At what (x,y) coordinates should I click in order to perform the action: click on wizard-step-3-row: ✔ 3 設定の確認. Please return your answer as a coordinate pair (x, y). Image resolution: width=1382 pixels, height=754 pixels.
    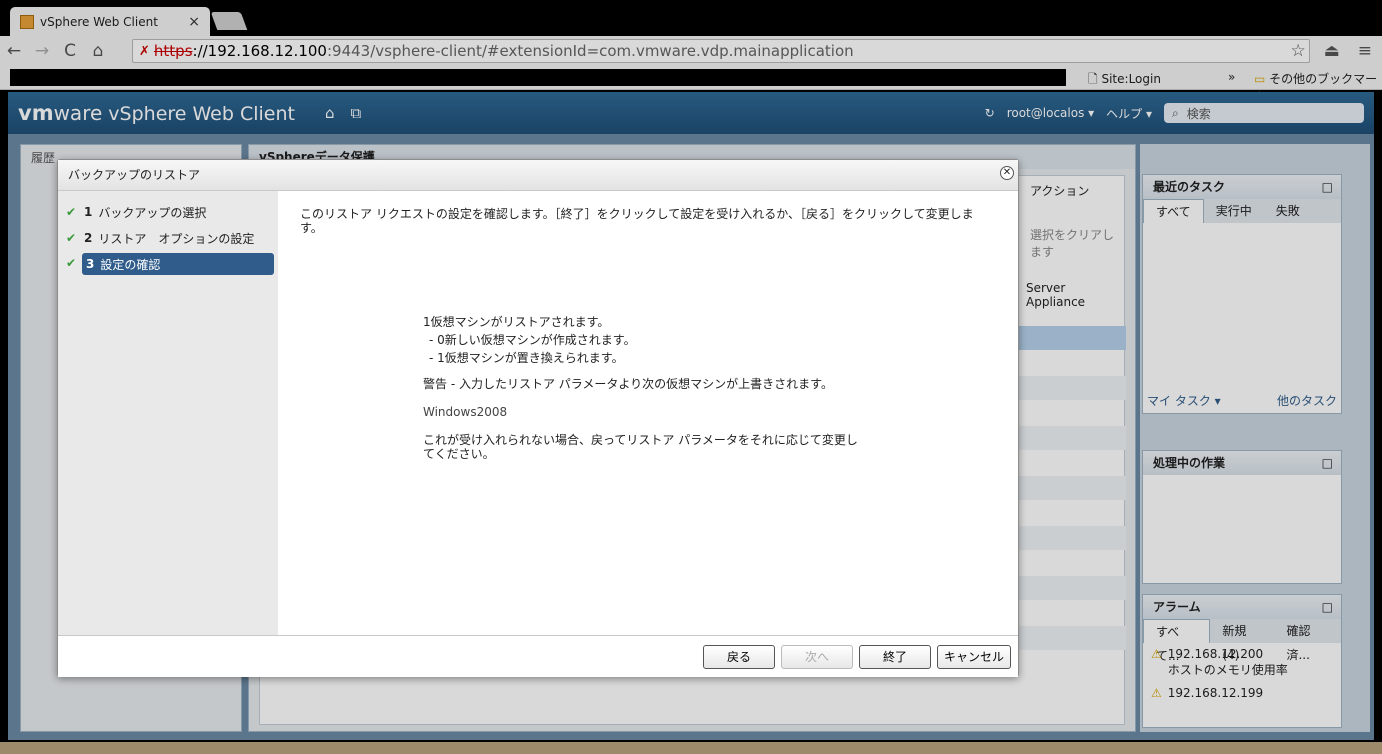
    Looking at the image, I should click on (168, 264).